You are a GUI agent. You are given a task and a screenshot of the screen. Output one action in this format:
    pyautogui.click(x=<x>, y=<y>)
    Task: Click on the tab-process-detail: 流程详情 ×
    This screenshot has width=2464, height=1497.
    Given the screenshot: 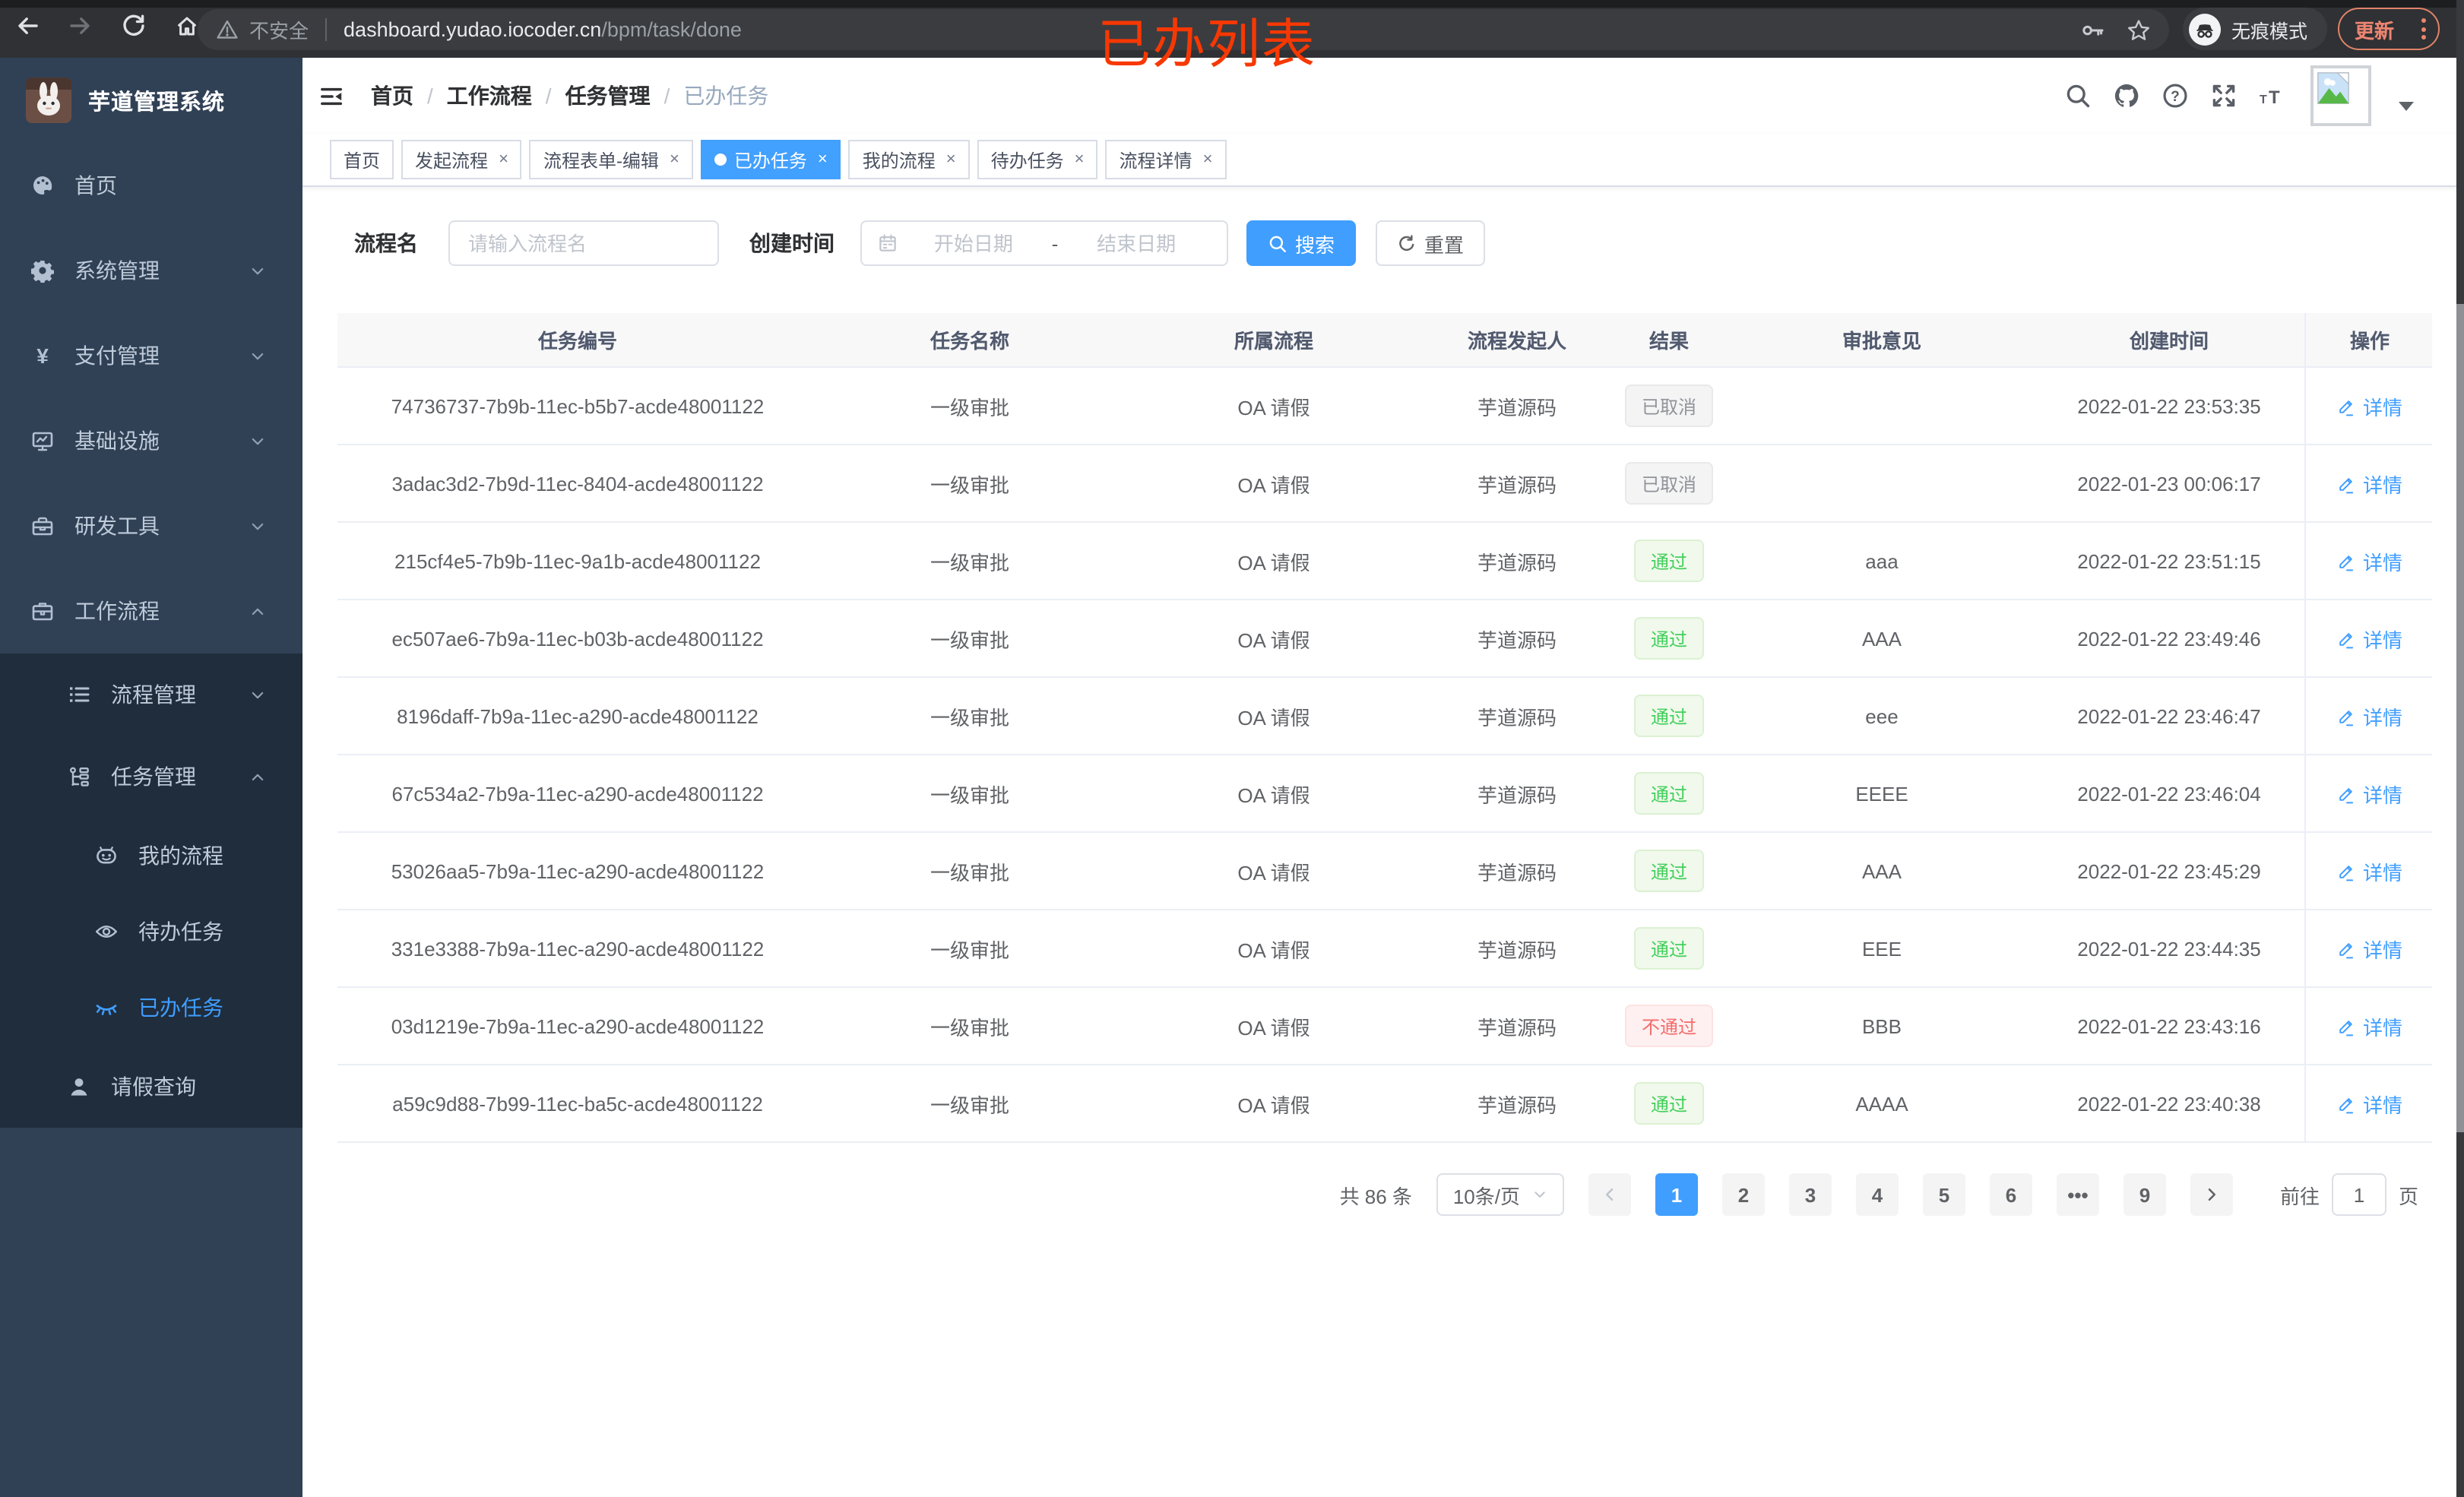 What is the action you would take?
    pyautogui.click(x=1166, y=159)
    